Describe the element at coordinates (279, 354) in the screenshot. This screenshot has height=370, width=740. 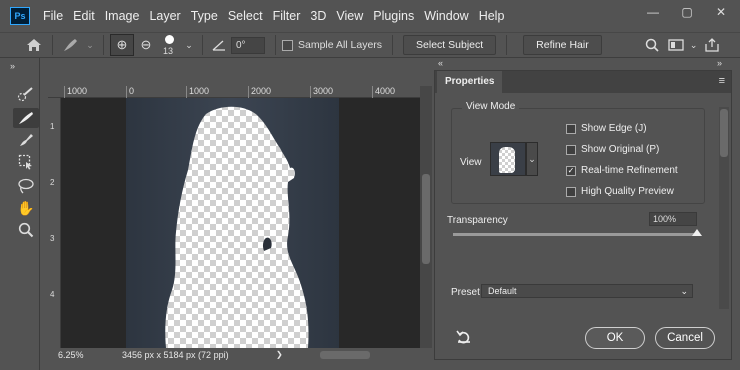
I see `status-menu-icon: ❯` at that location.